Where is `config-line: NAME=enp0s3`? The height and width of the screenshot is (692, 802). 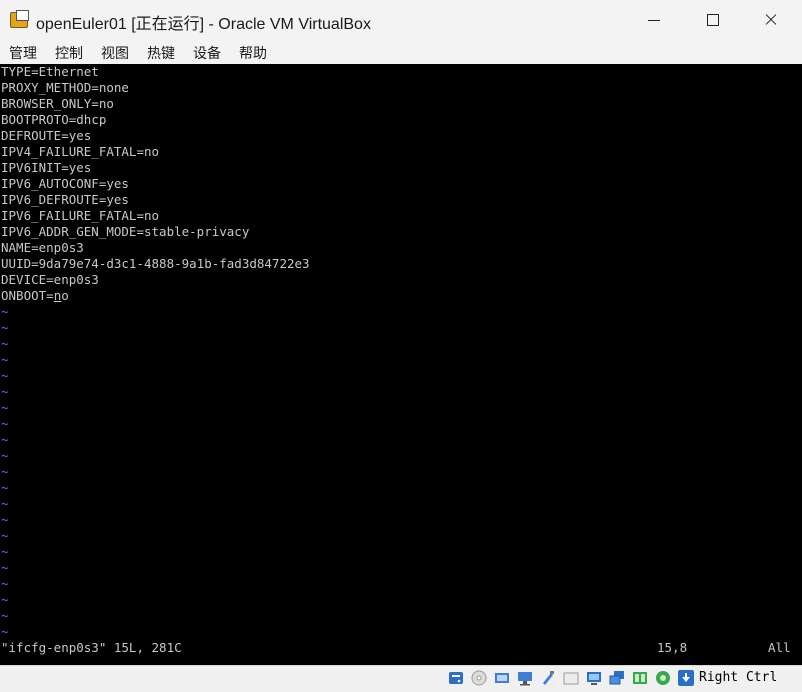 config-line: NAME=enp0s3 is located at coordinates (42, 247).